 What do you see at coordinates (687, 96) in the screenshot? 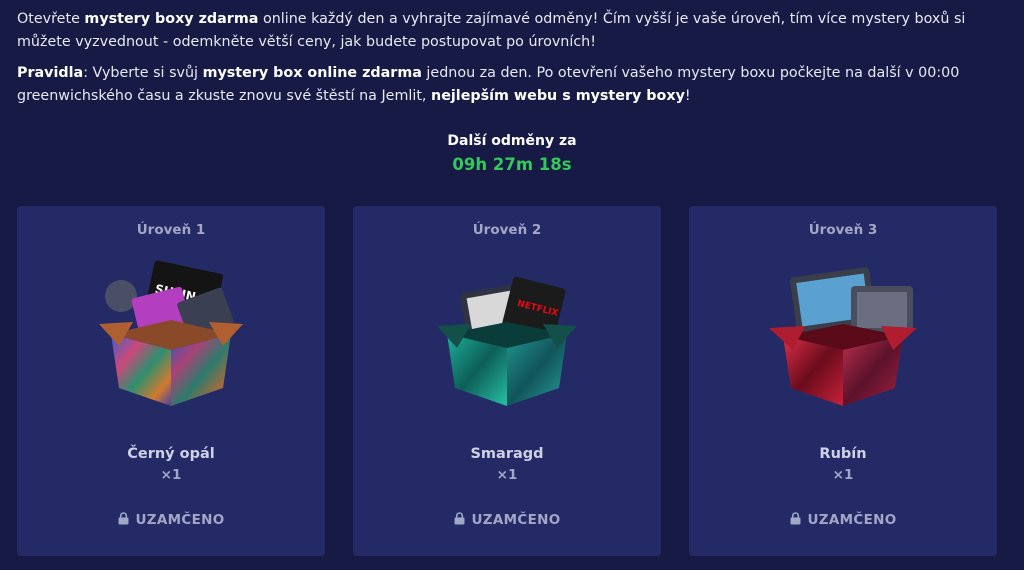
I see `text-run: !` at bounding box center [687, 96].